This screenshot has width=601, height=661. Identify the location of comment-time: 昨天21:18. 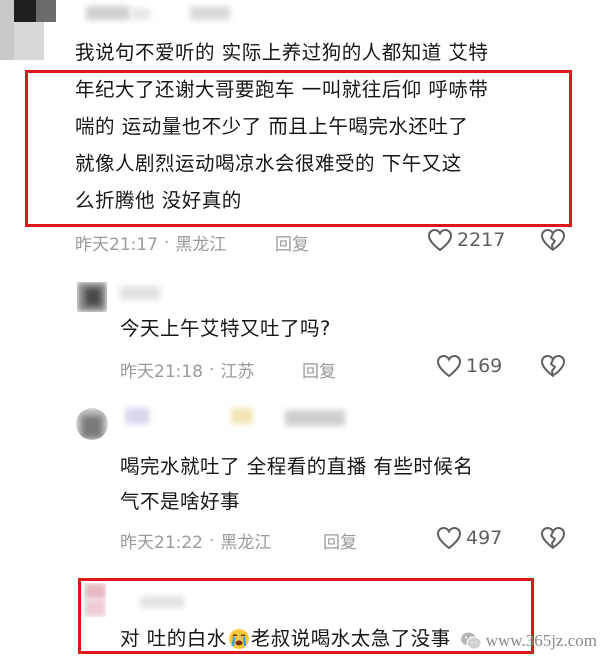
(161, 372).